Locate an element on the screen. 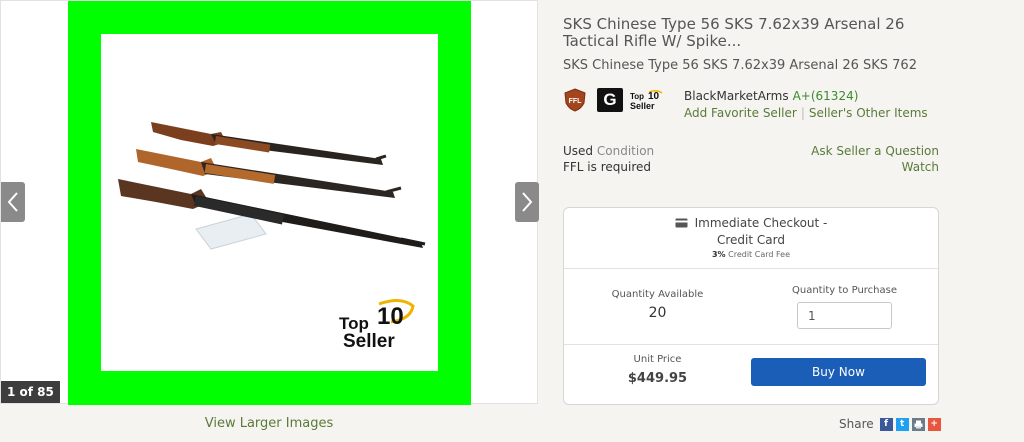 The width and height of the screenshot is (1024, 442). top10-seller-badge-icon: Top 10 Seller is located at coordinates (646, 100).